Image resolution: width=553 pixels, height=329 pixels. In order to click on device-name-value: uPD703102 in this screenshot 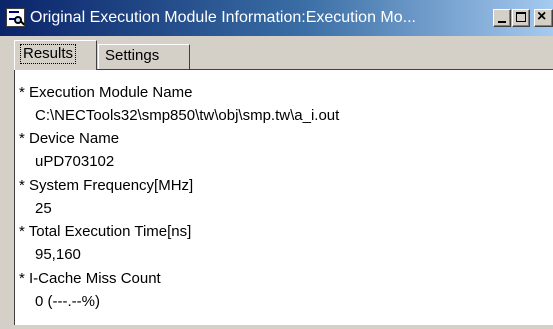, I will do `click(75, 161)`.